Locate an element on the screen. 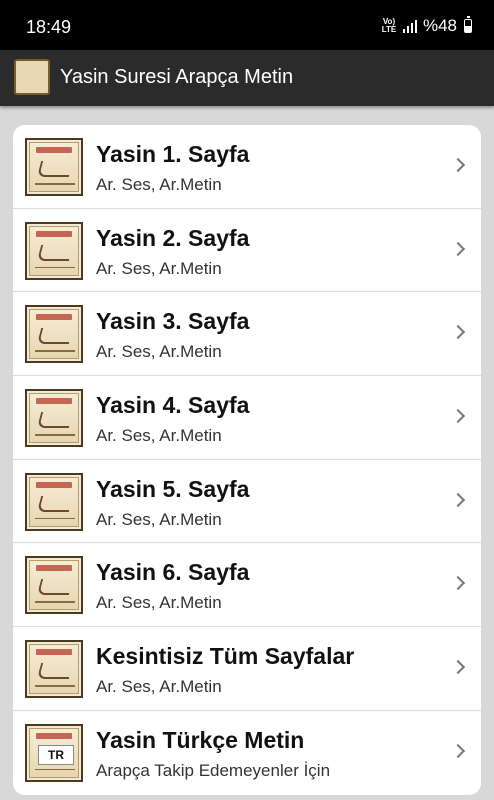 The width and height of the screenshot is (494, 800). battery-icon is located at coordinates (468, 24).